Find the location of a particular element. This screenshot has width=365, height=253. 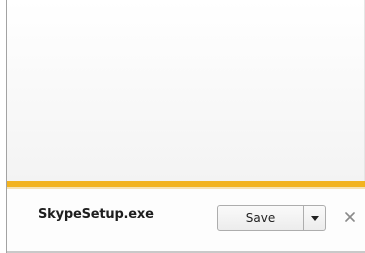

save-split-button: Save is located at coordinates (271, 218).